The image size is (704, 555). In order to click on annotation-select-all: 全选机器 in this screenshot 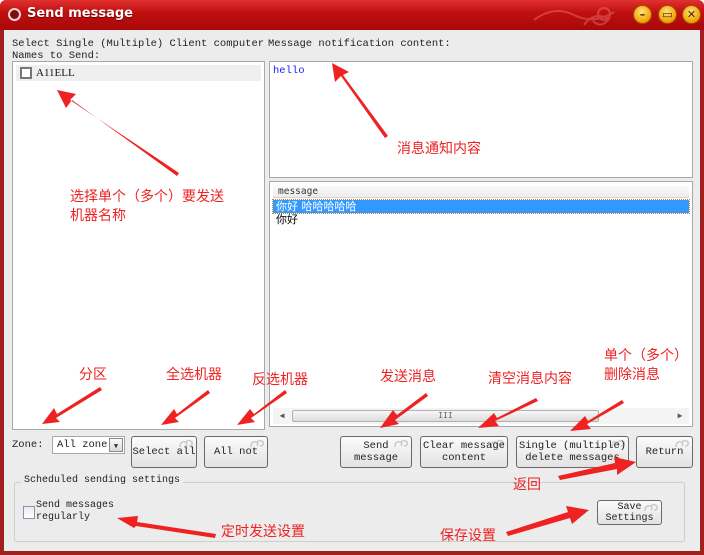, I will do `click(194, 375)`.